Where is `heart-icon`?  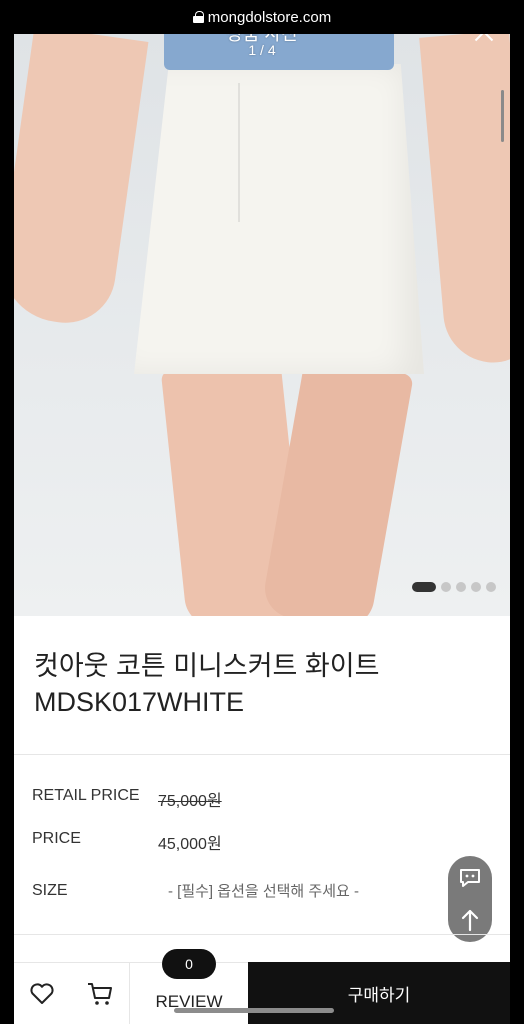 heart-icon is located at coordinates (42, 994).